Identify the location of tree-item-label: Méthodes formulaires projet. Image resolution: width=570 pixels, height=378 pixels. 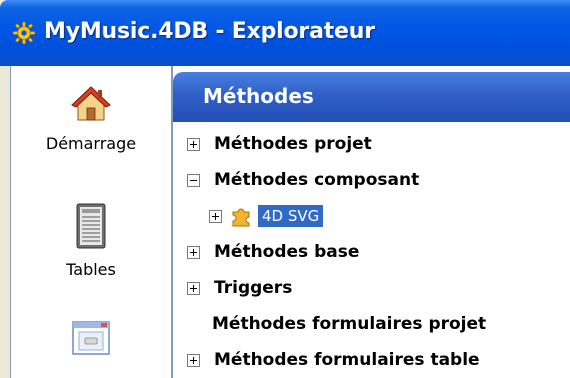
(349, 324).